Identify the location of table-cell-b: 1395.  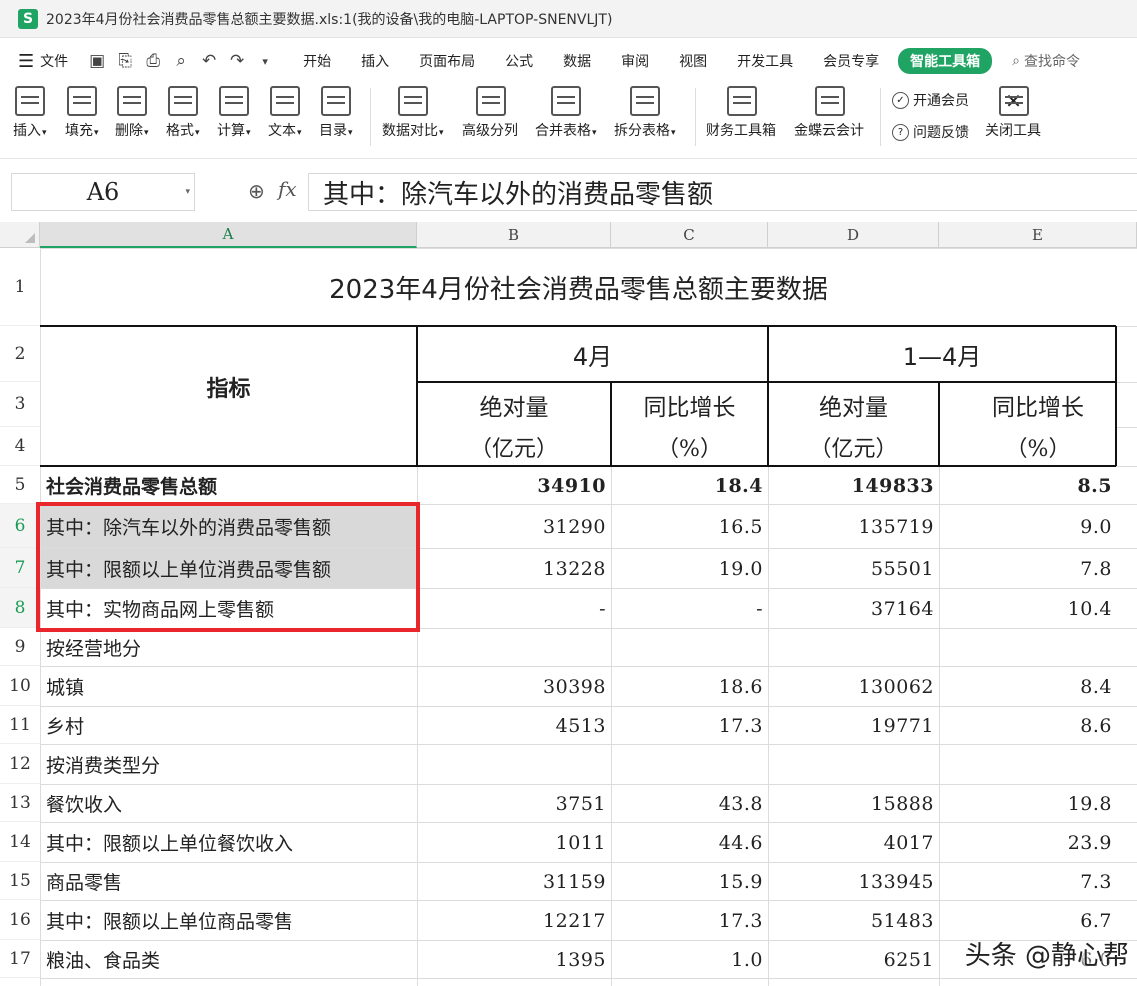
(514, 959).